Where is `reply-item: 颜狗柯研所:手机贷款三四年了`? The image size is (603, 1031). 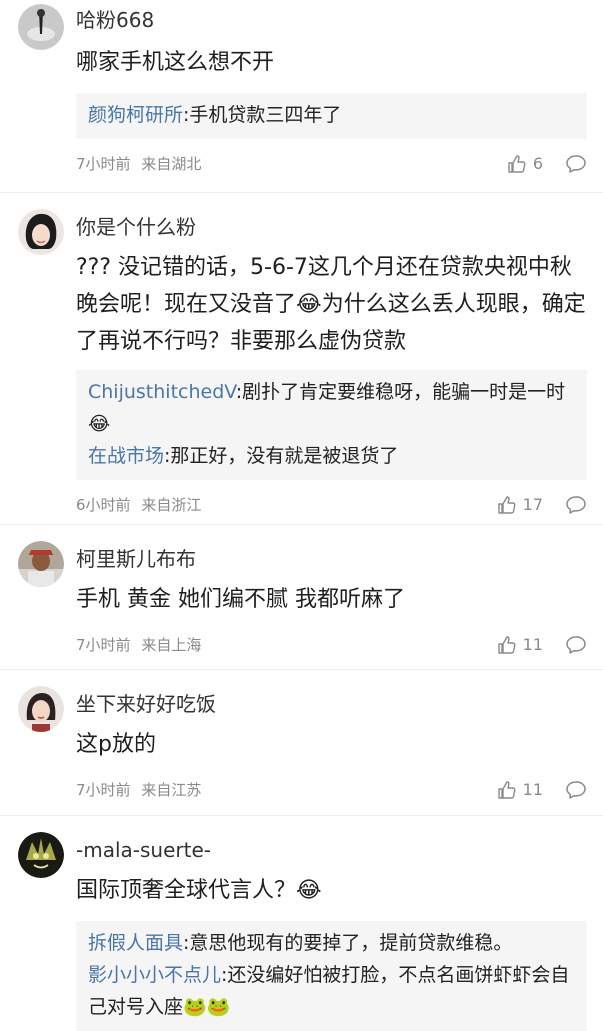 reply-item: 颜狗柯研所:手机贷款三四年了 is located at coordinates (331, 115).